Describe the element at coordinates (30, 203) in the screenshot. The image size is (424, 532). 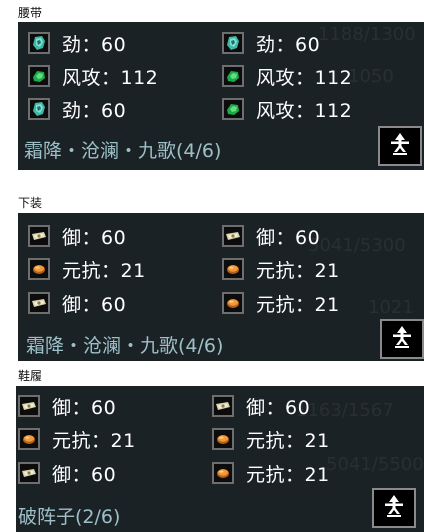
I see `section-title-lower: 下装` at that location.